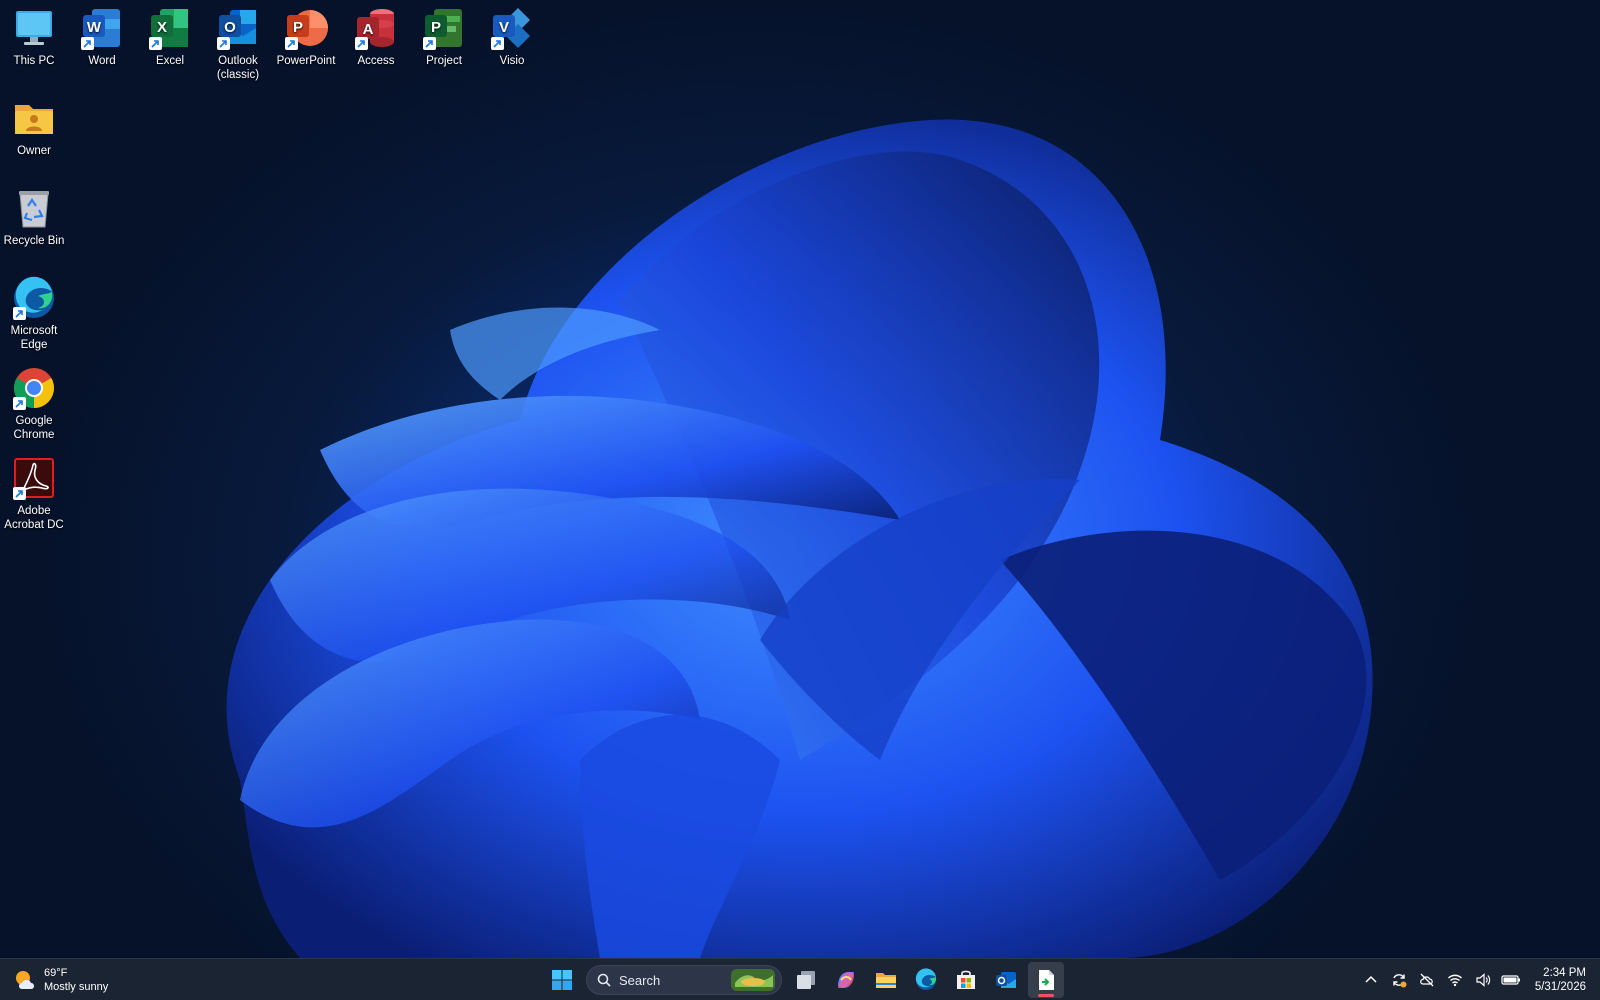  I want to click on desktop-icon-owner: Owner, so click(34, 127).